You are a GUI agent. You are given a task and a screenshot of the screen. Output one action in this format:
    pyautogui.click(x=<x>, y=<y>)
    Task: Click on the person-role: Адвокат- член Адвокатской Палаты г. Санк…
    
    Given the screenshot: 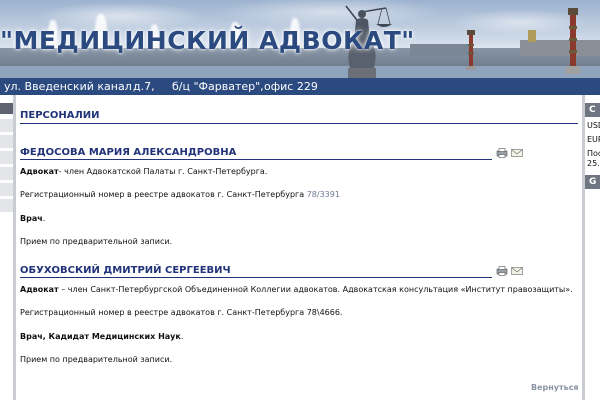 What is the action you would take?
    pyautogui.click(x=143, y=171)
    